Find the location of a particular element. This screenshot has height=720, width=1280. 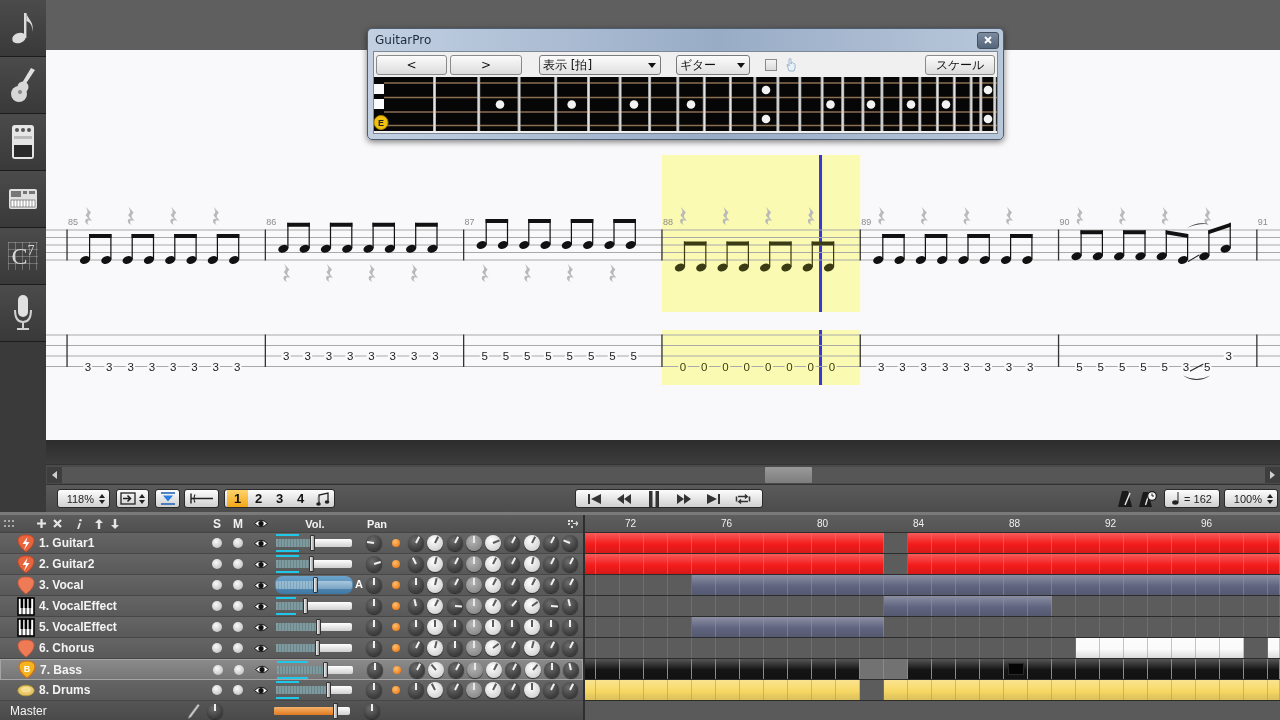

add-icon is located at coordinates (41, 523).